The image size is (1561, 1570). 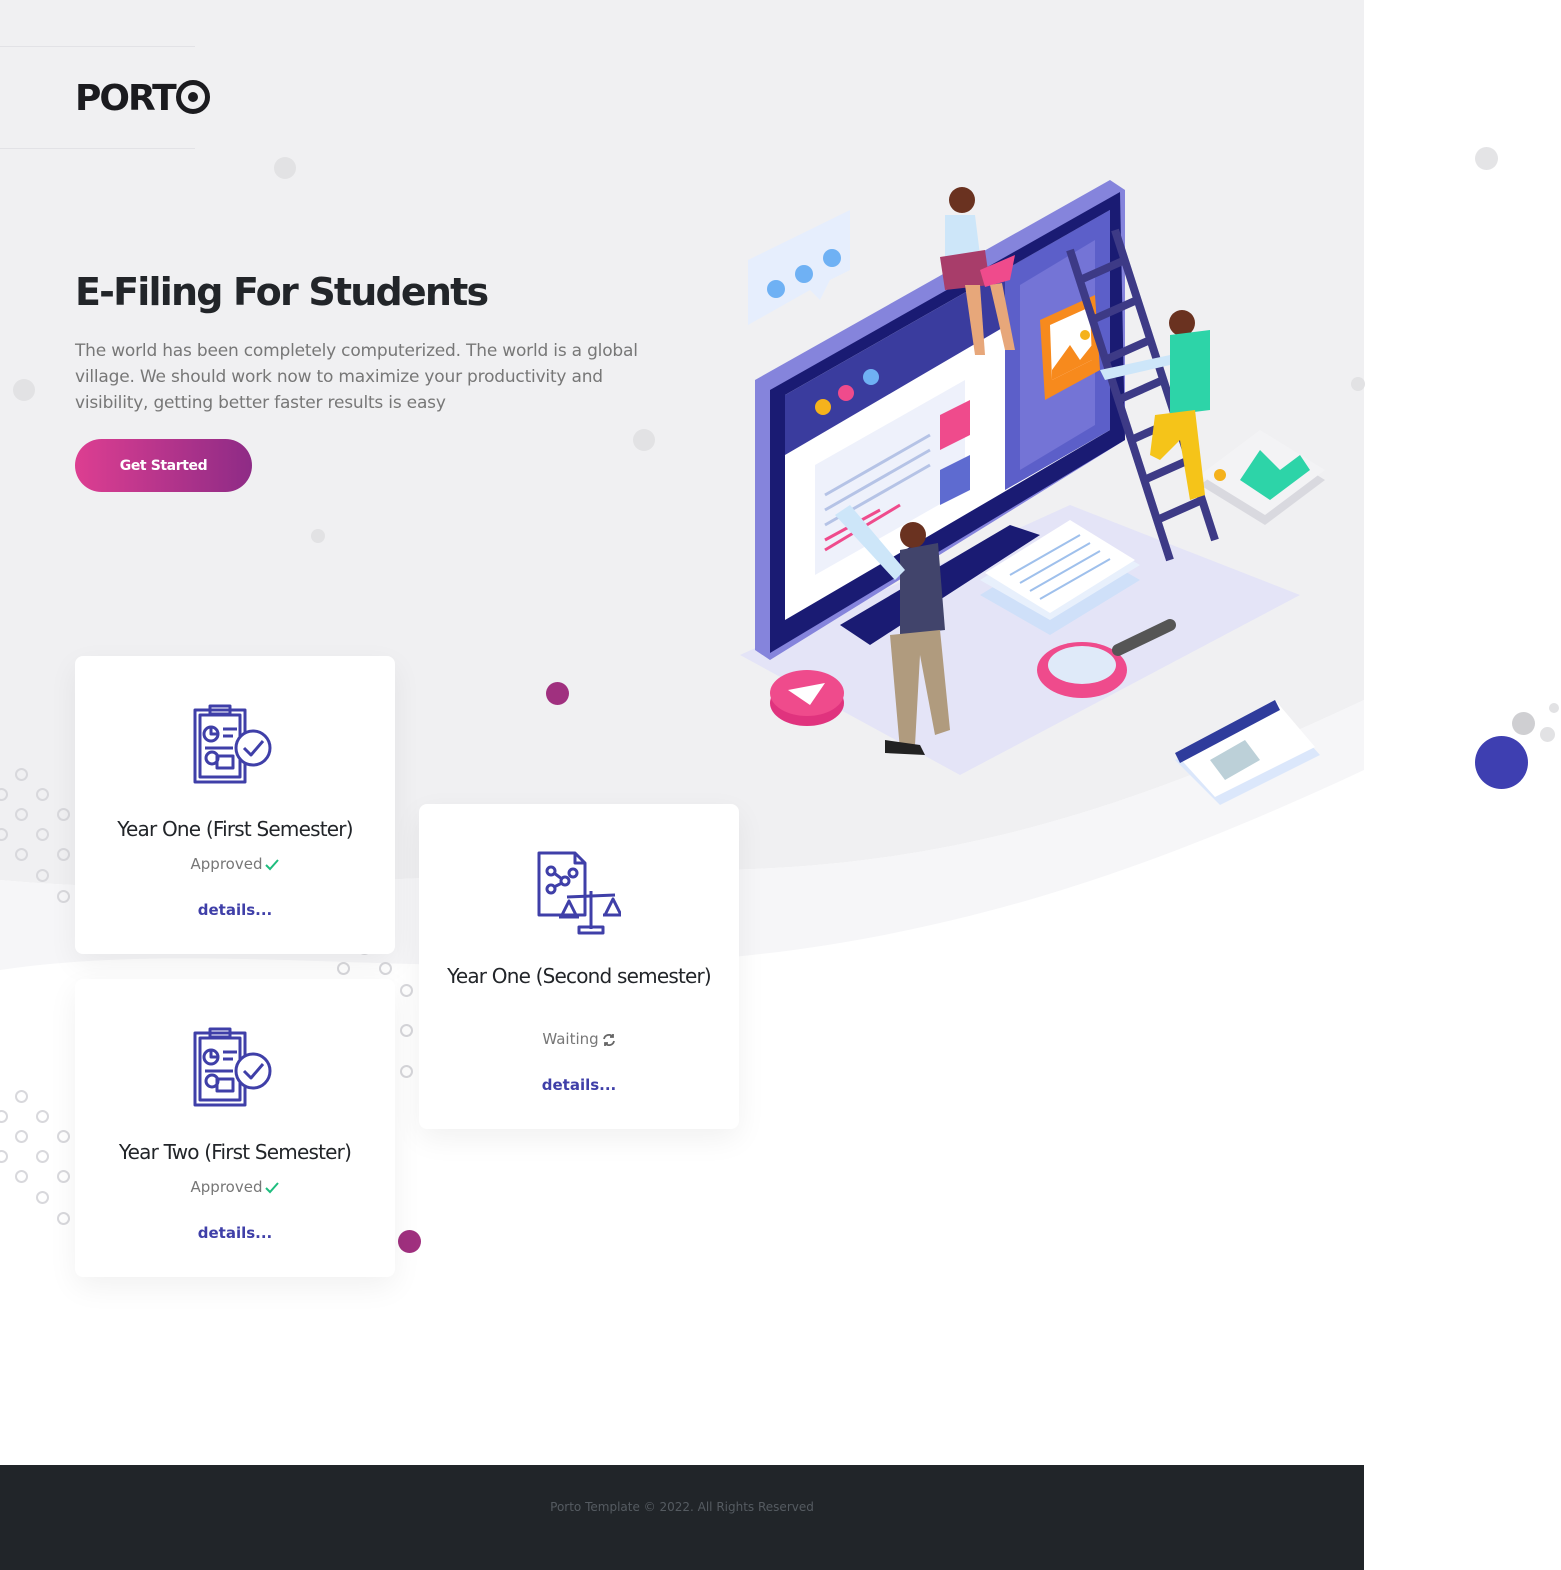 I want to click on play-button-icon, so click(x=807, y=698).